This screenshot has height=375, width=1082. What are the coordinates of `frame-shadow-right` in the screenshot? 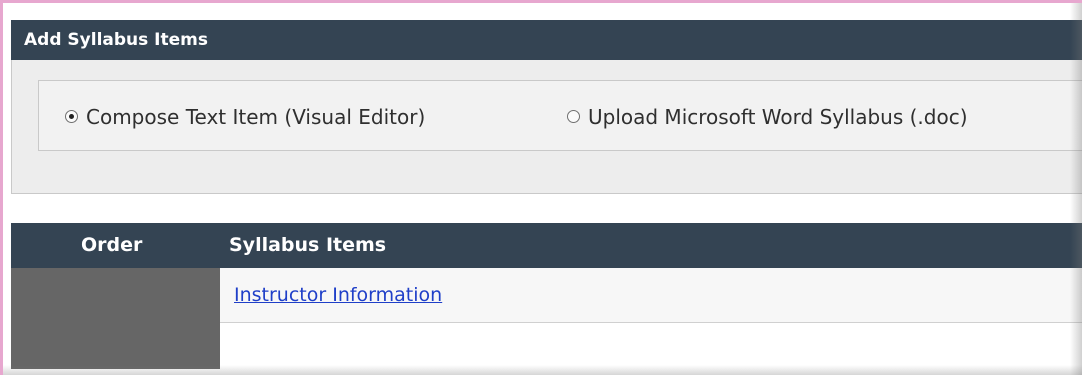 It's located at (1076, 189).